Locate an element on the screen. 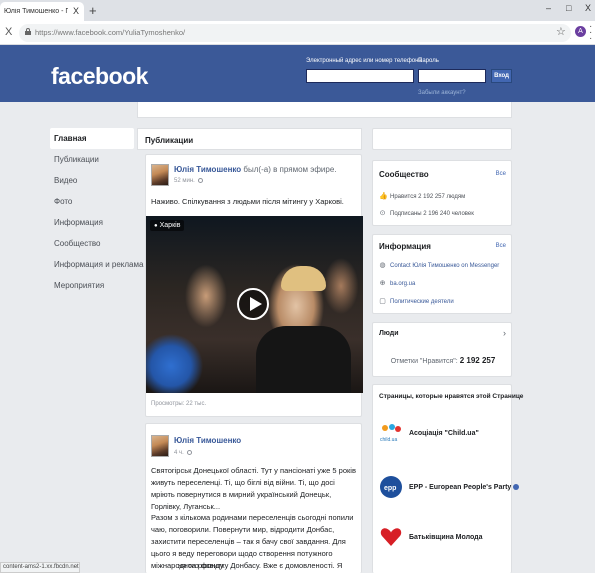 This screenshot has width=595, height=573. thumbs-up-icon: 👍 is located at coordinates (383, 196).